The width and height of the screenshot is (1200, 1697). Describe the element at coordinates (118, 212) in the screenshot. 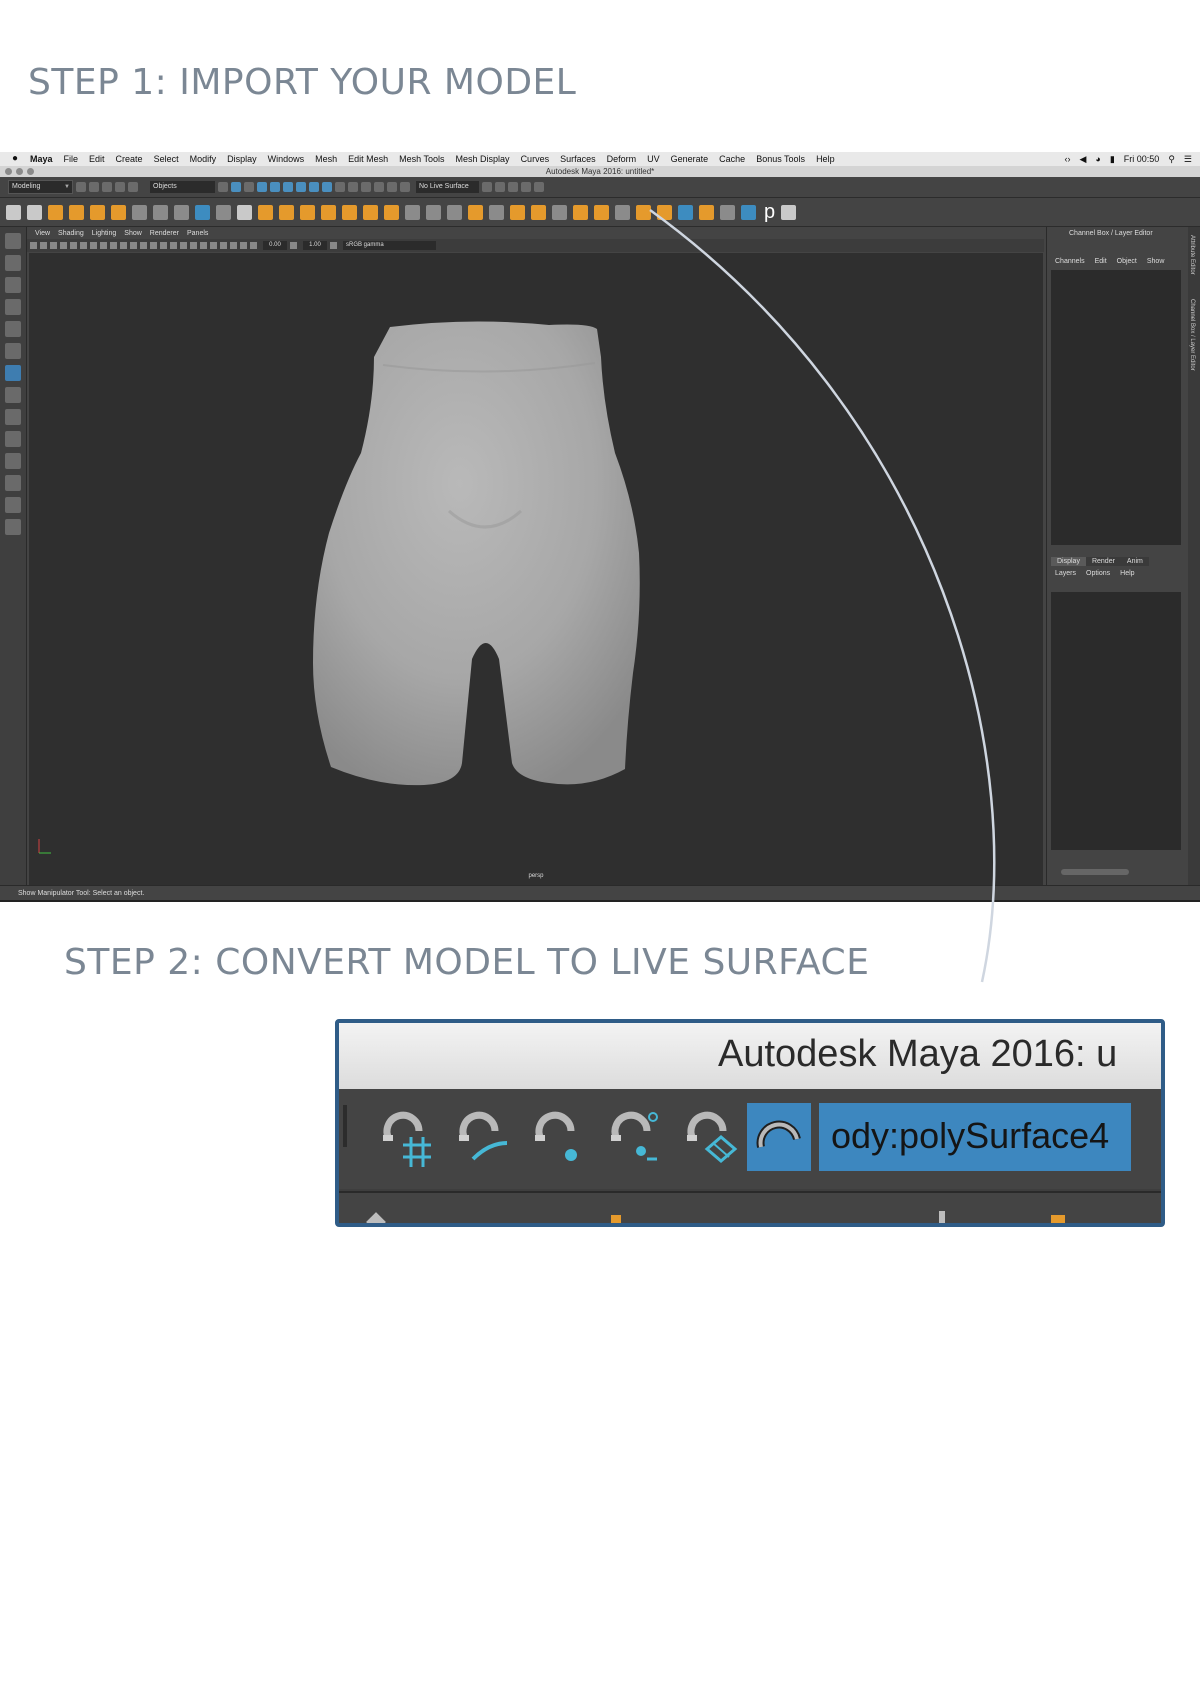

I see `shelf-diamond-icon` at that location.